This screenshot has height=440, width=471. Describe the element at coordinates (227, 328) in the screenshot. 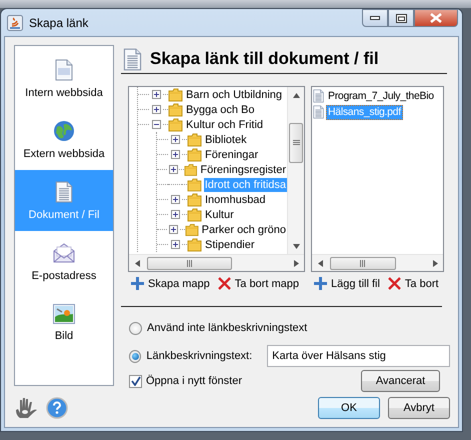

I see `radio-label: Använd inte länkbeskrivningstext` at that location.